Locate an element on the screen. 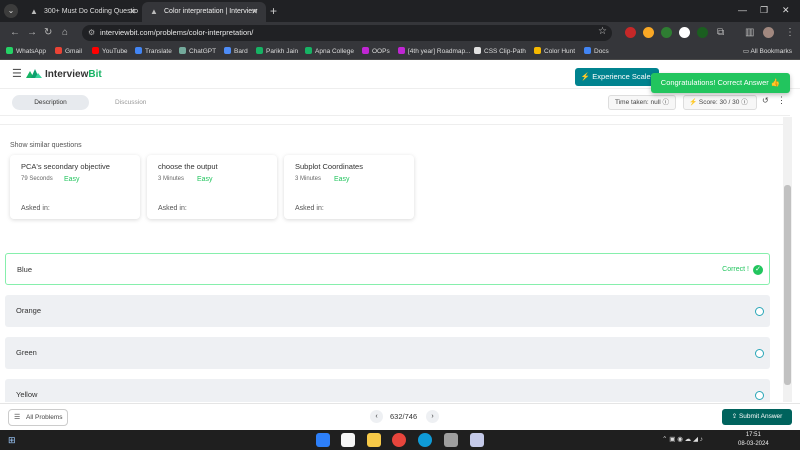 This screenshot has height=450, width=800. card-title: Subplot Coordinates is located at coordinates (329, 166).